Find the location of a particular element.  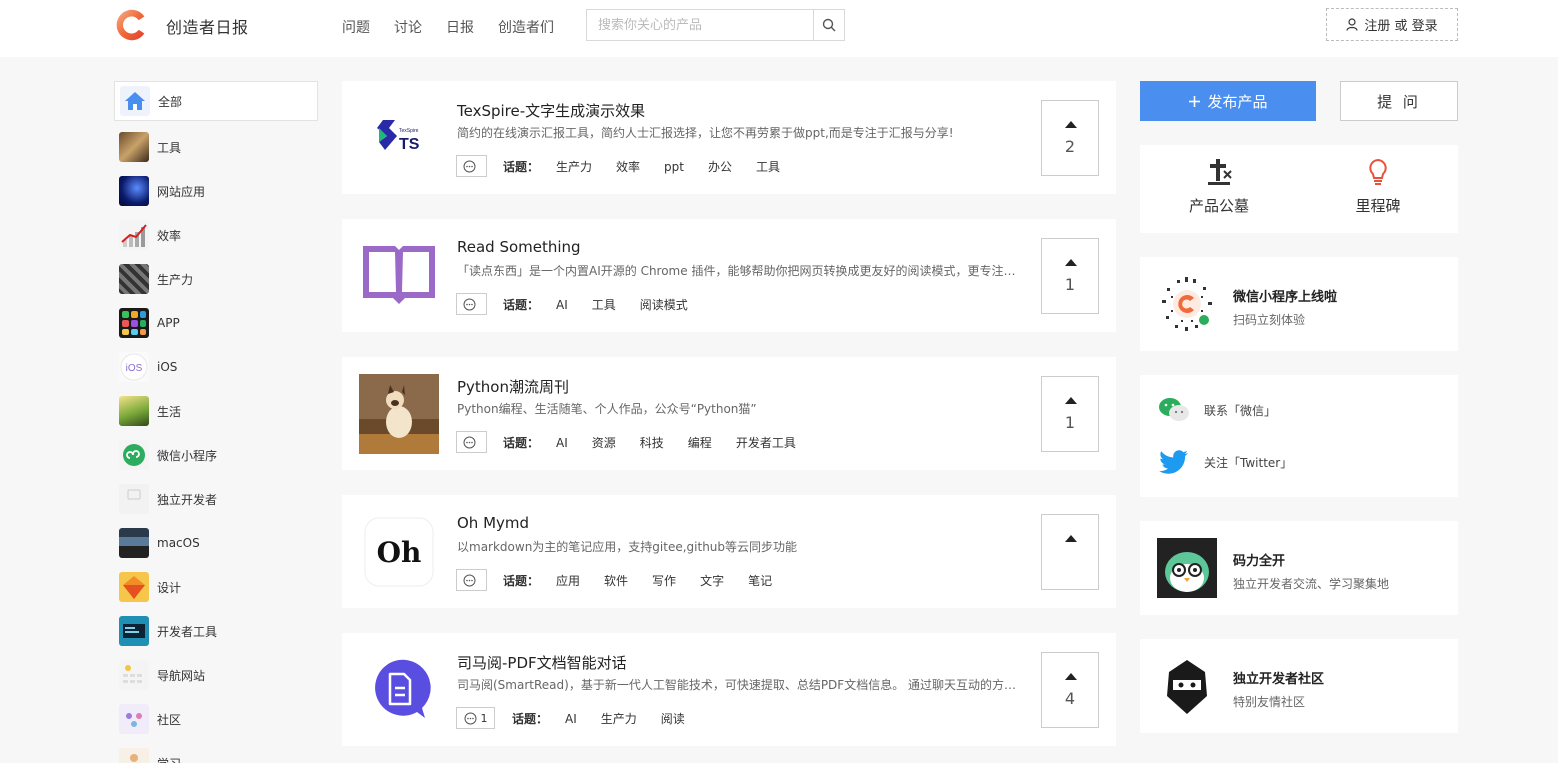

owl-logo is located at coordinates (1187, 568).